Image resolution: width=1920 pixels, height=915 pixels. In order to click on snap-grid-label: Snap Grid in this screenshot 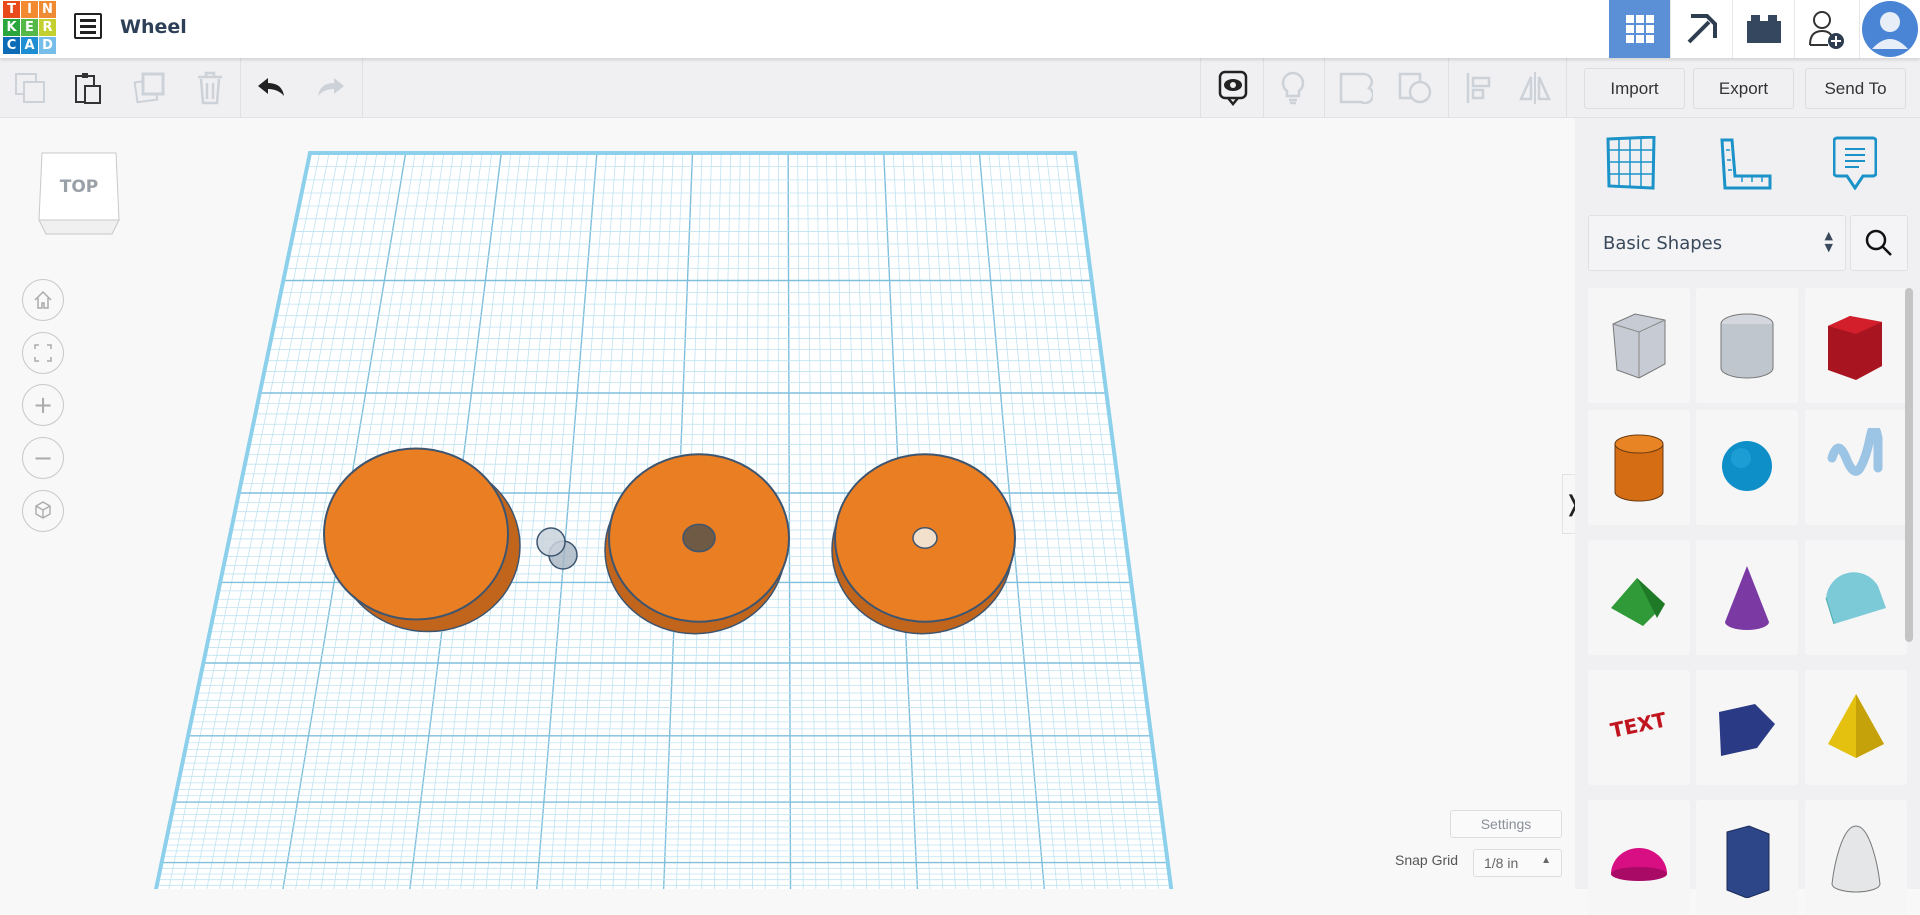, I will do `click(1427, 860)`.